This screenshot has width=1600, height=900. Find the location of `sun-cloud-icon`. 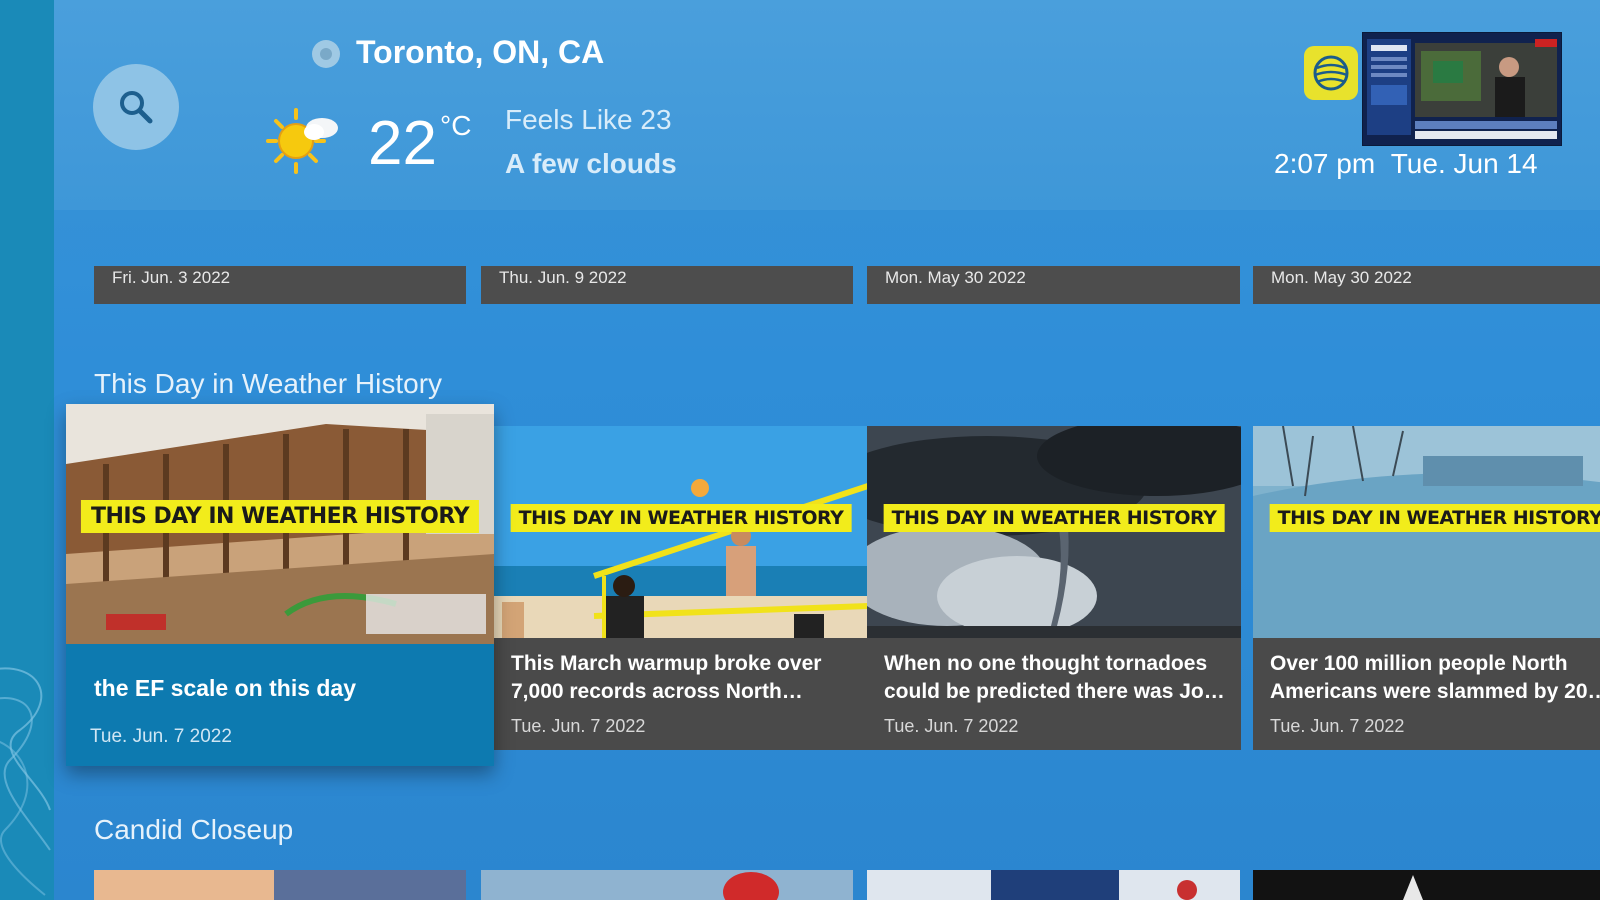

sun-cloud-icon is located at coordinates (302, 141).